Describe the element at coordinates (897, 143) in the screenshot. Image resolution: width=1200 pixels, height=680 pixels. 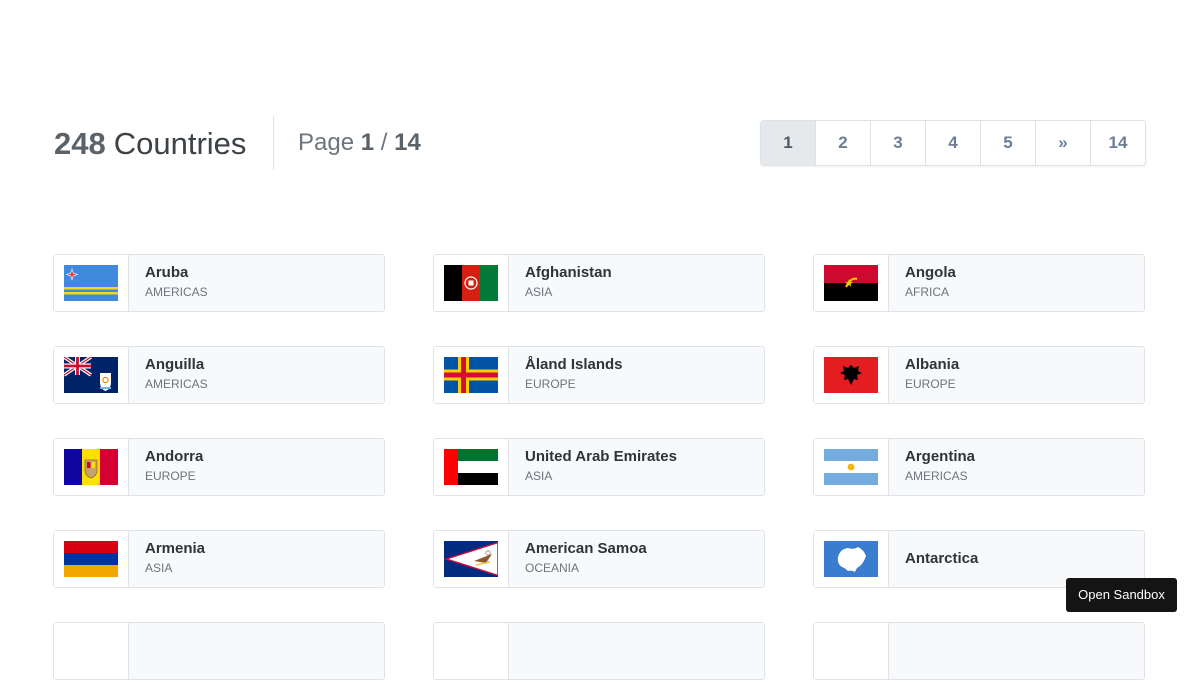
I see `page-button-3: 3` at that location.